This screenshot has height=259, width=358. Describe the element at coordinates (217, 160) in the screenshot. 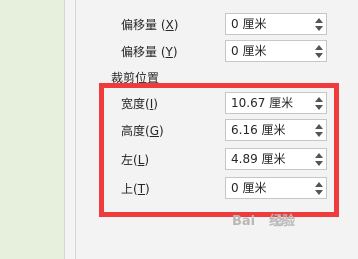

I see `crop-left-row: 左(L) 4.89 厘米` at that location.